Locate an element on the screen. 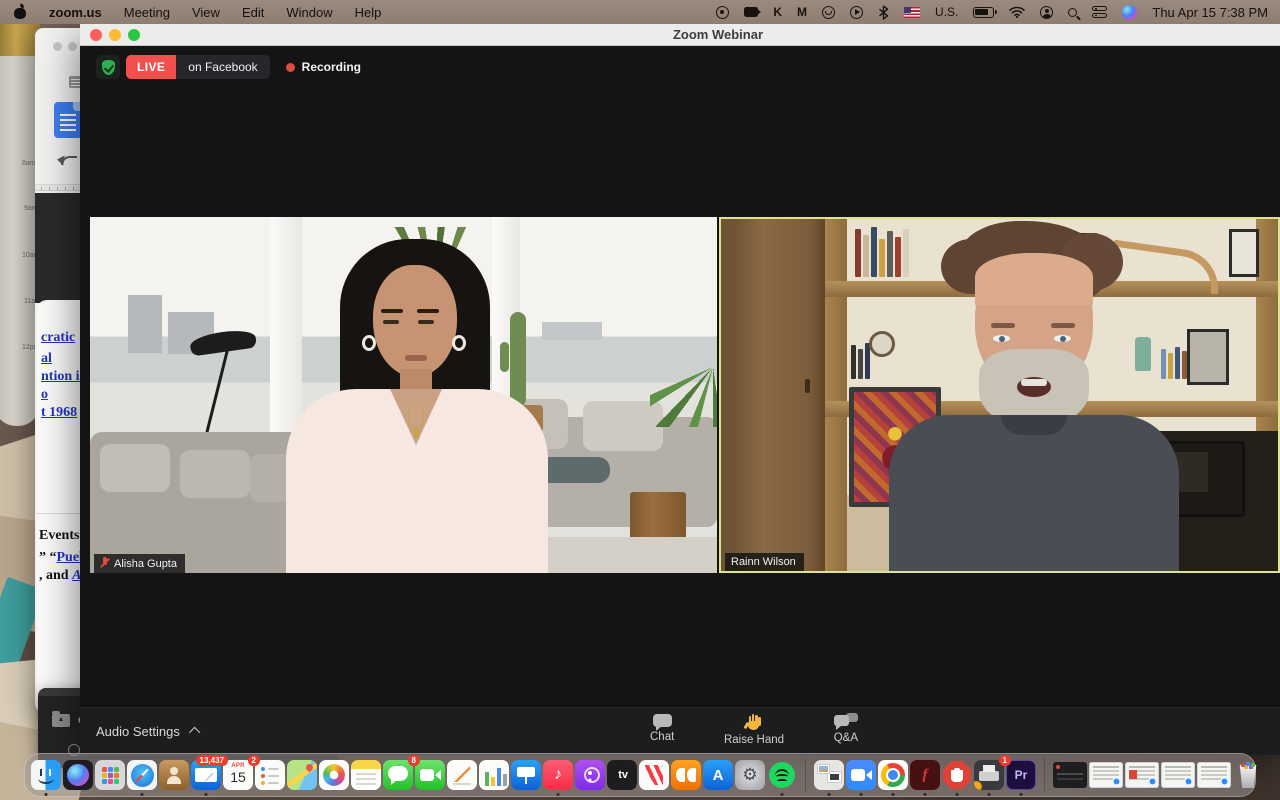 This screenshot has height=800, width=1280. wifi-icon is located at coordinates (1017, 12).